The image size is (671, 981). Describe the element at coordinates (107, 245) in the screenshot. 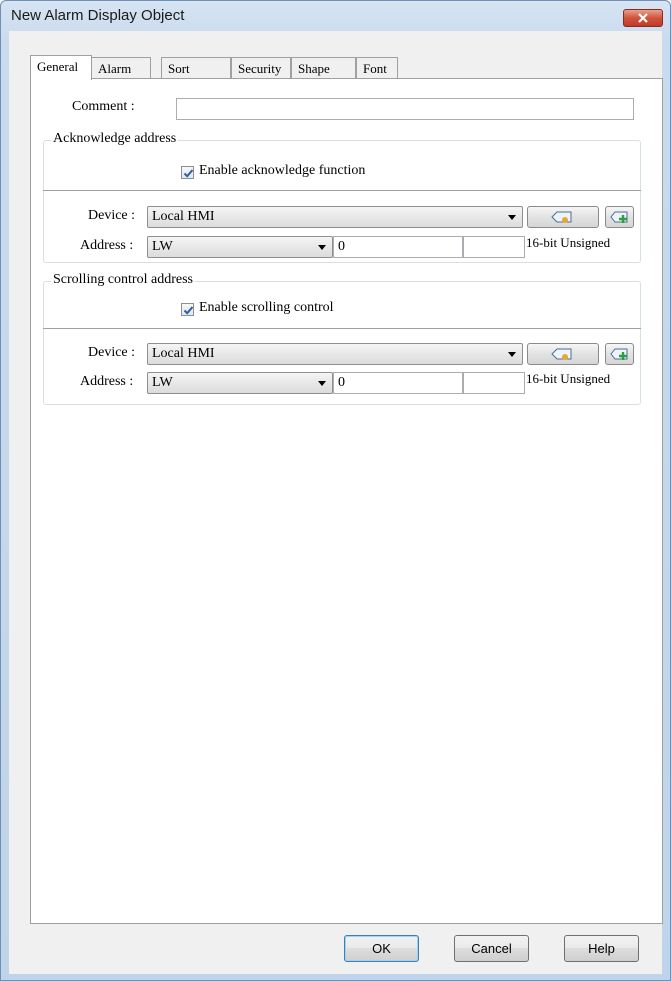

I see `acknowledge-address-label: Address :` at that location.